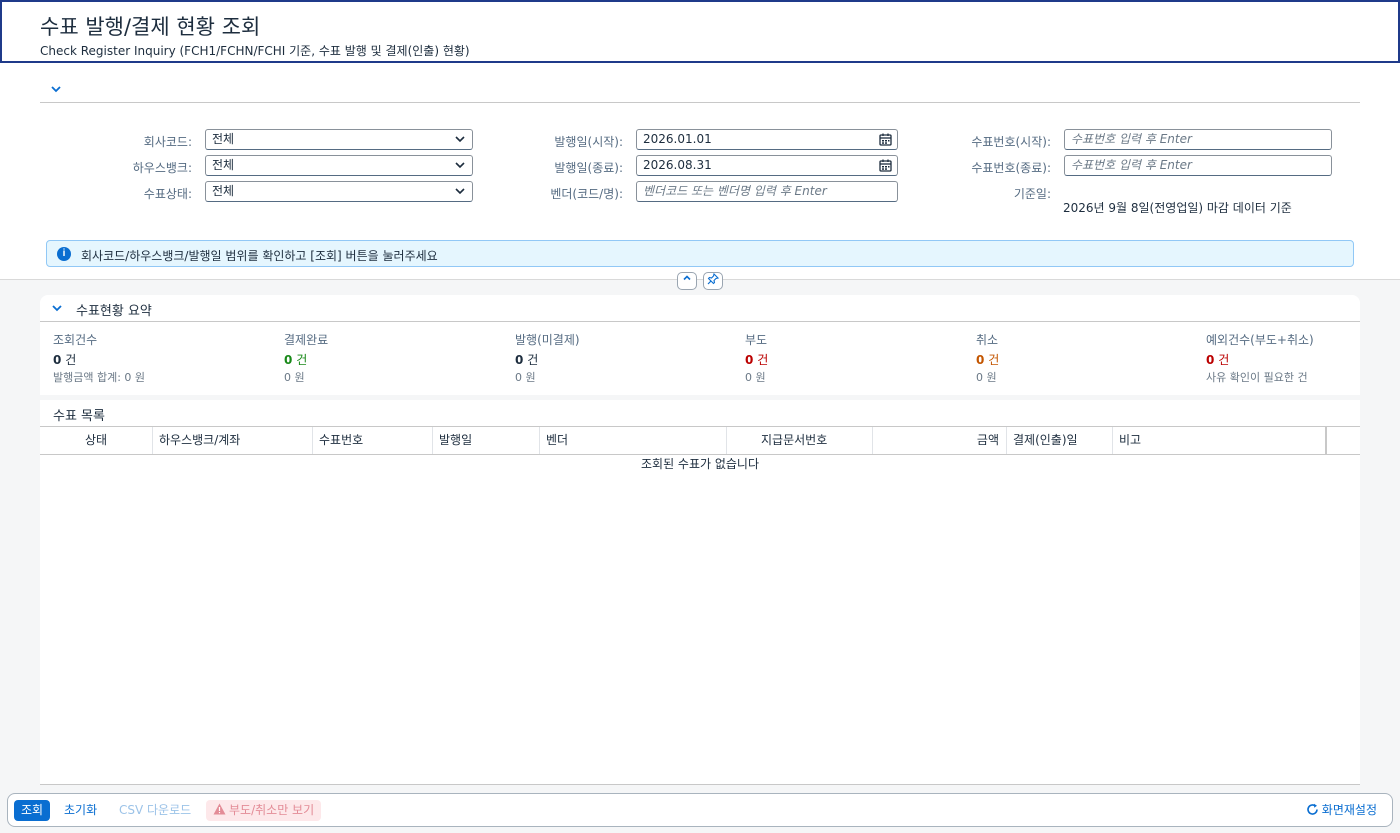 The height and width of the screenshot is (833, 1400). What do you see at coordinates (373, 440) in the screenshot?
I see `column-header-check-no: 수표번호` at bounding box center [373, 440].